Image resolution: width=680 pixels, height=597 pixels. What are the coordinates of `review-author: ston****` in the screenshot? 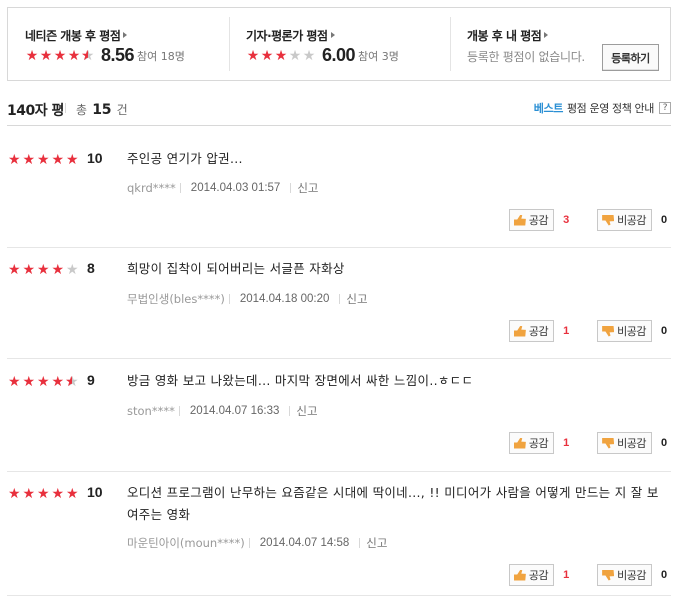 It's located at (151, 411).